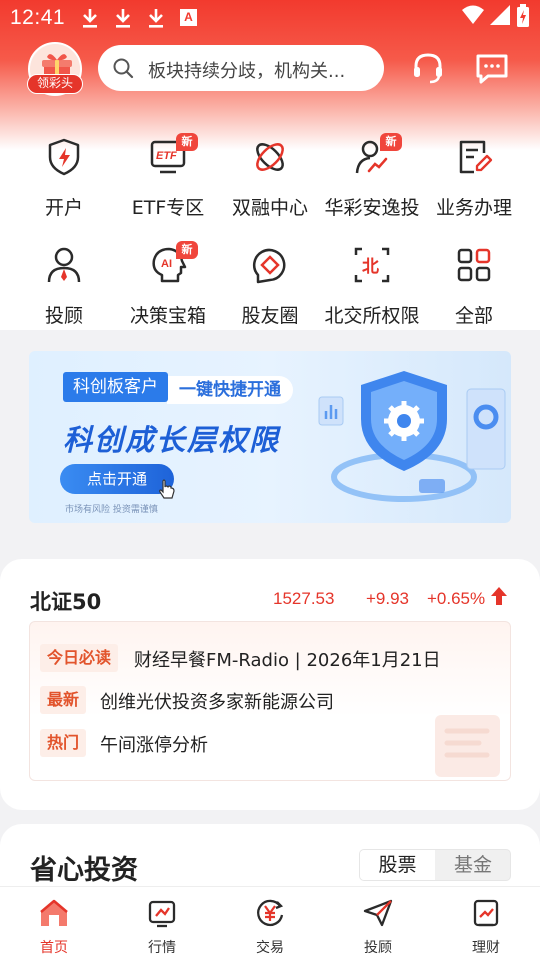  I want to click on grid-item-open-account: 开户, so click(64, 187).